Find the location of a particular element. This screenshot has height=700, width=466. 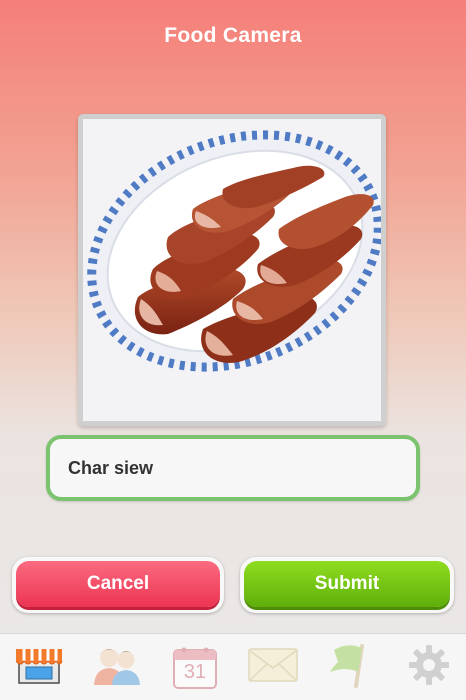

tab-store is located at coordinates (39, 667).